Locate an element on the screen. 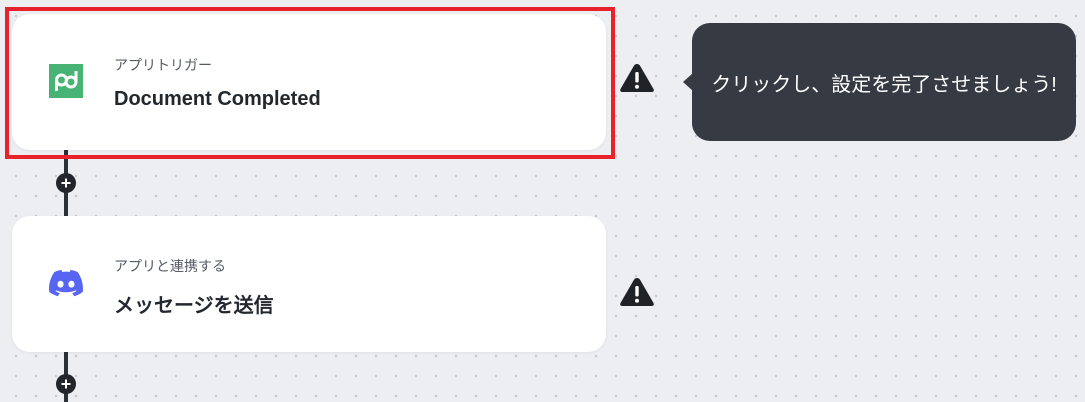  step-subtitle: アプリトリガー is located at coordinates (163, 65).